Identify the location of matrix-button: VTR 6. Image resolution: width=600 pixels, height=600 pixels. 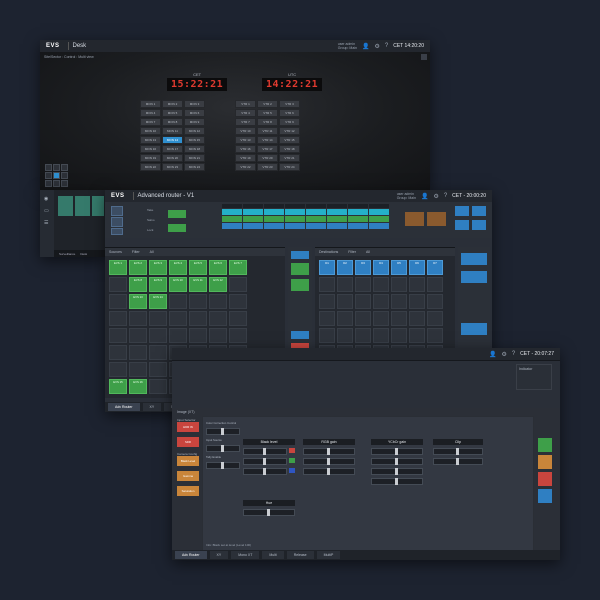
(289, 113).